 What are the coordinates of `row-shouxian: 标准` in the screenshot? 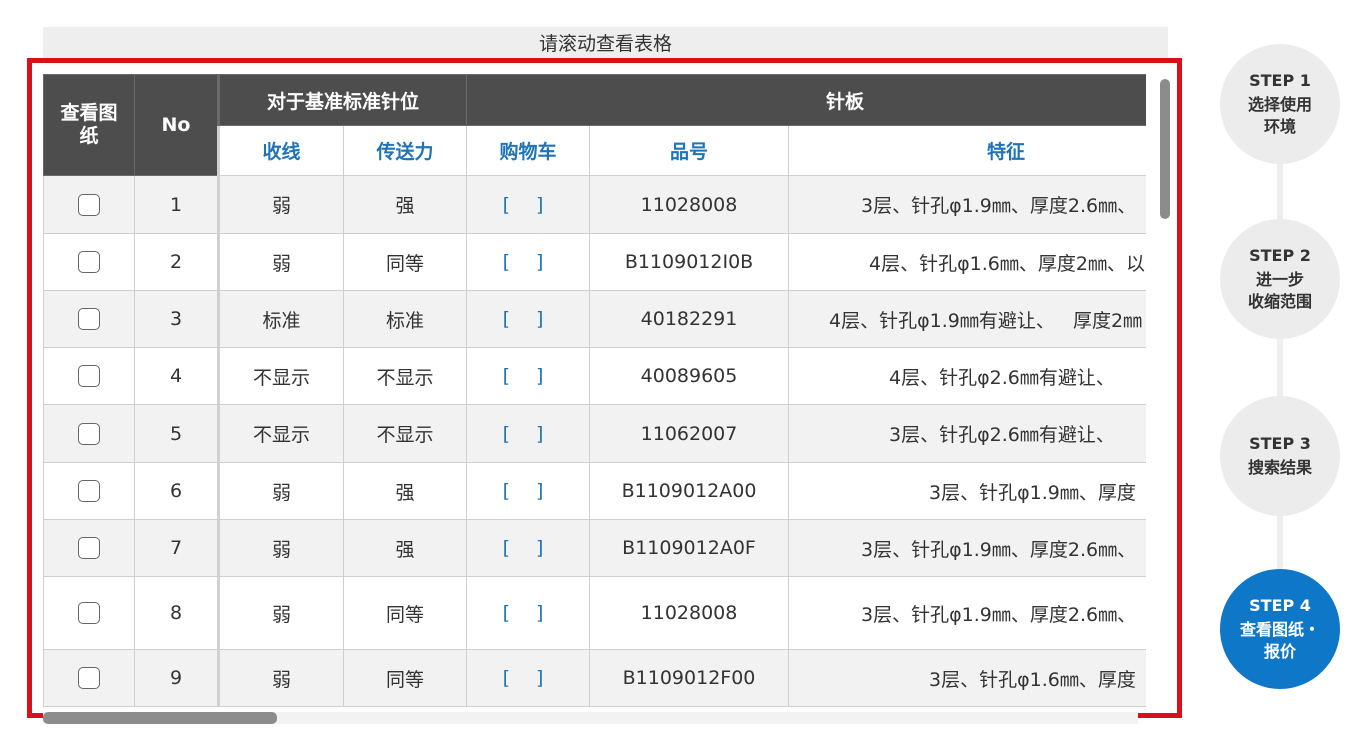 It's located at (280, 319).